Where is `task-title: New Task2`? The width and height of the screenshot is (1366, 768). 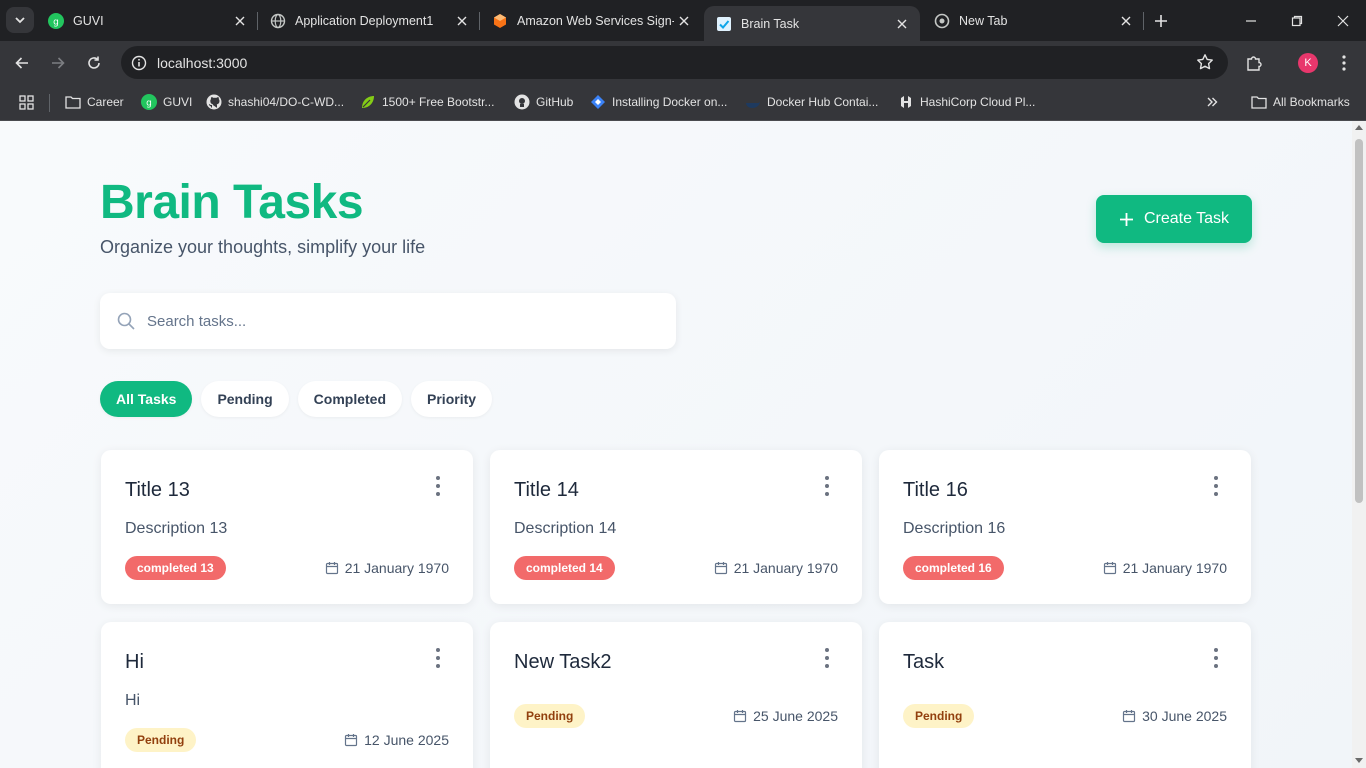 task-title: New Task2 is located at coordinates (563, 662).